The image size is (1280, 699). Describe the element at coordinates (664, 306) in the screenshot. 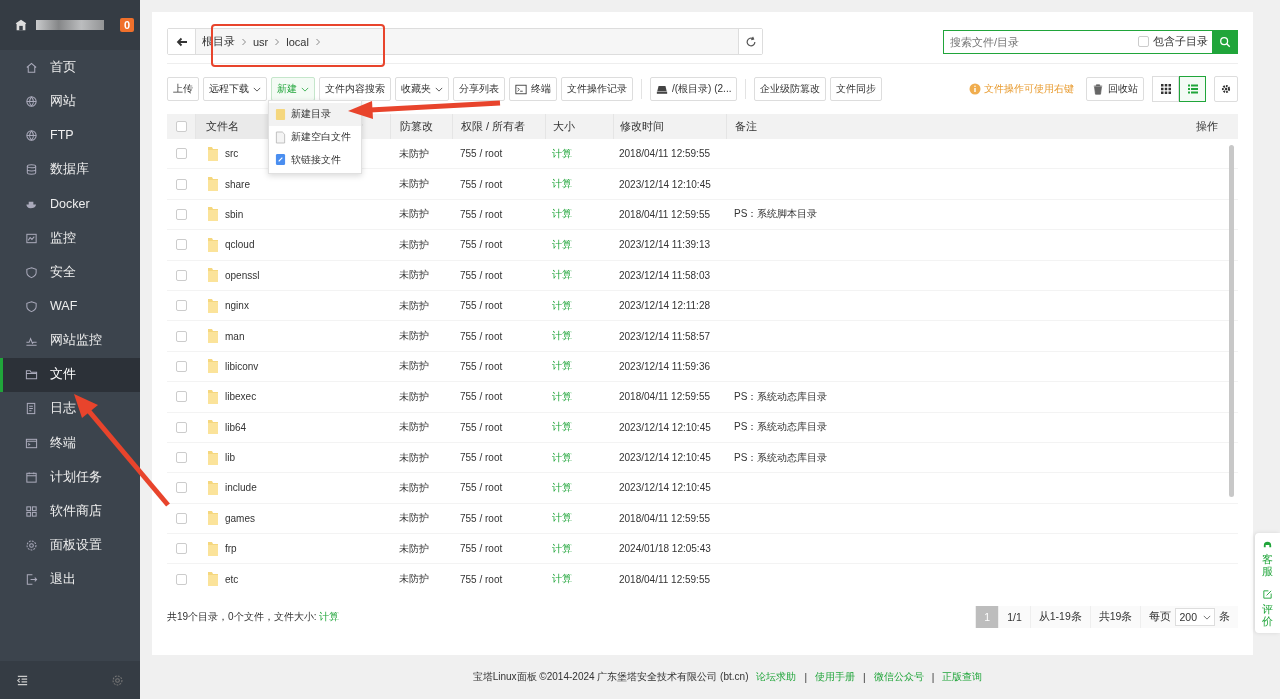

I see `table-cell-text: 2023/12/14 12:11:28` at that location.